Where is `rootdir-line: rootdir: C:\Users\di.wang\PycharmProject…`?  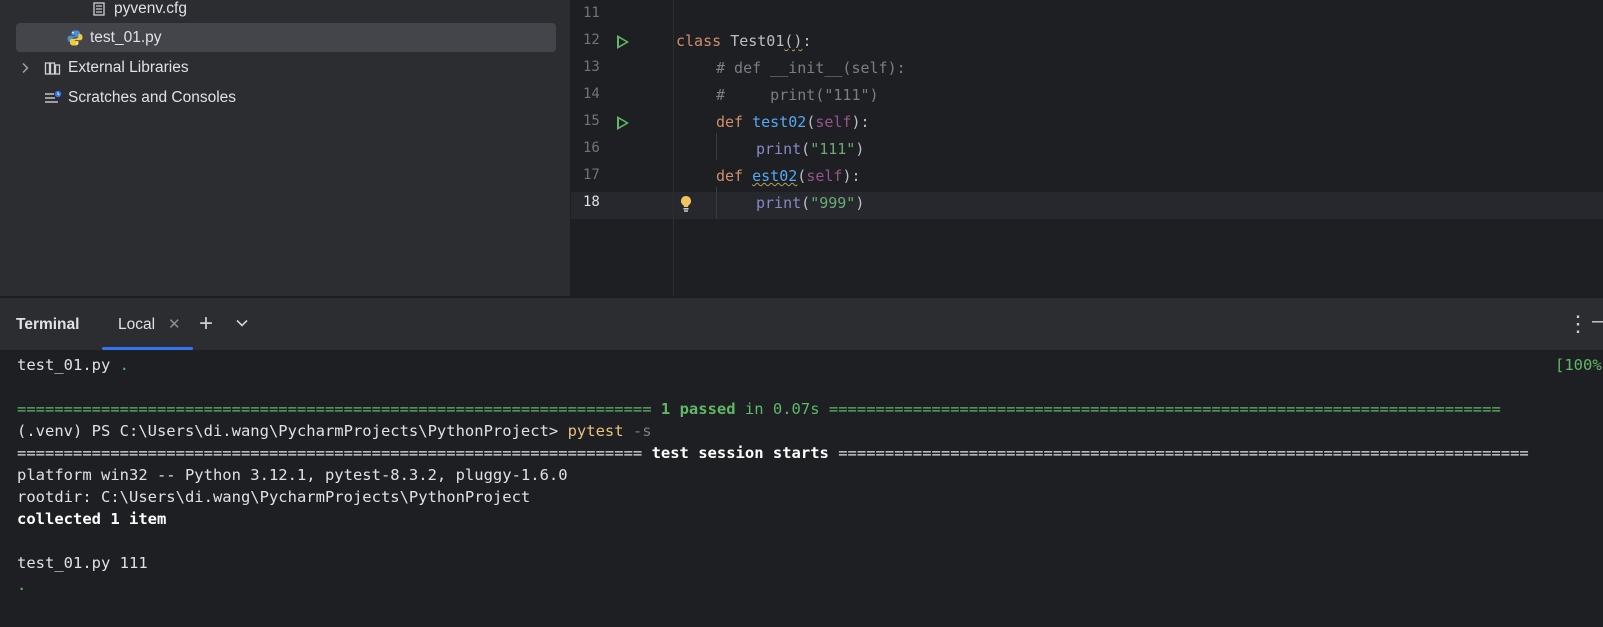 rootdir-line: rootdir: C:\Users\di.wang\PycharmProject… is located at coordinates (274, 497).